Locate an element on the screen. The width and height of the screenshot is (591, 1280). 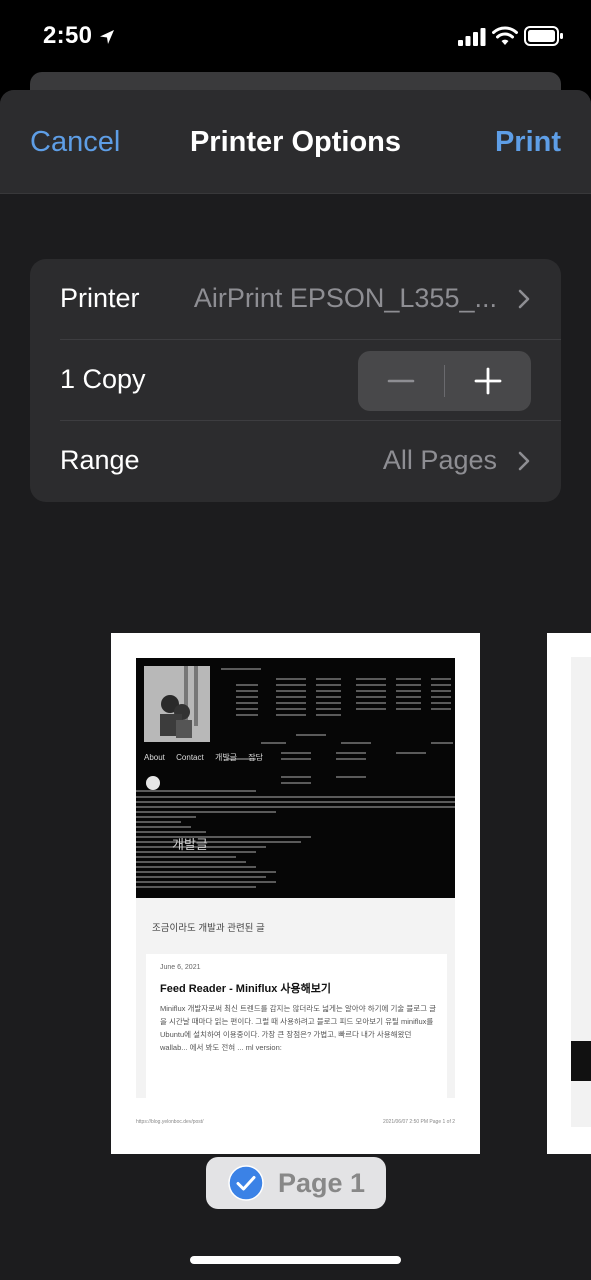
github-icon is located at coordinates (153, 783).